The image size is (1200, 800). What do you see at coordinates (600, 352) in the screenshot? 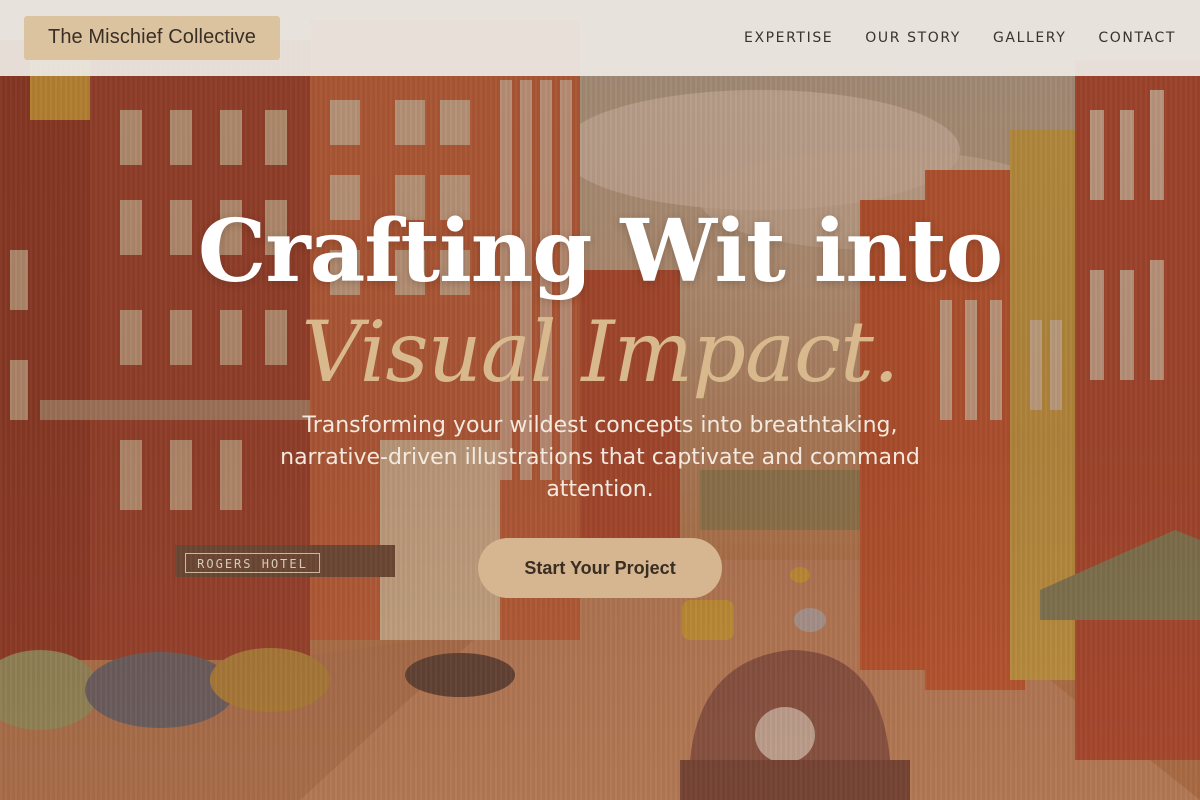
I see `hero-title-line-2: Visual Impact.` at bounding box center [600, 352].